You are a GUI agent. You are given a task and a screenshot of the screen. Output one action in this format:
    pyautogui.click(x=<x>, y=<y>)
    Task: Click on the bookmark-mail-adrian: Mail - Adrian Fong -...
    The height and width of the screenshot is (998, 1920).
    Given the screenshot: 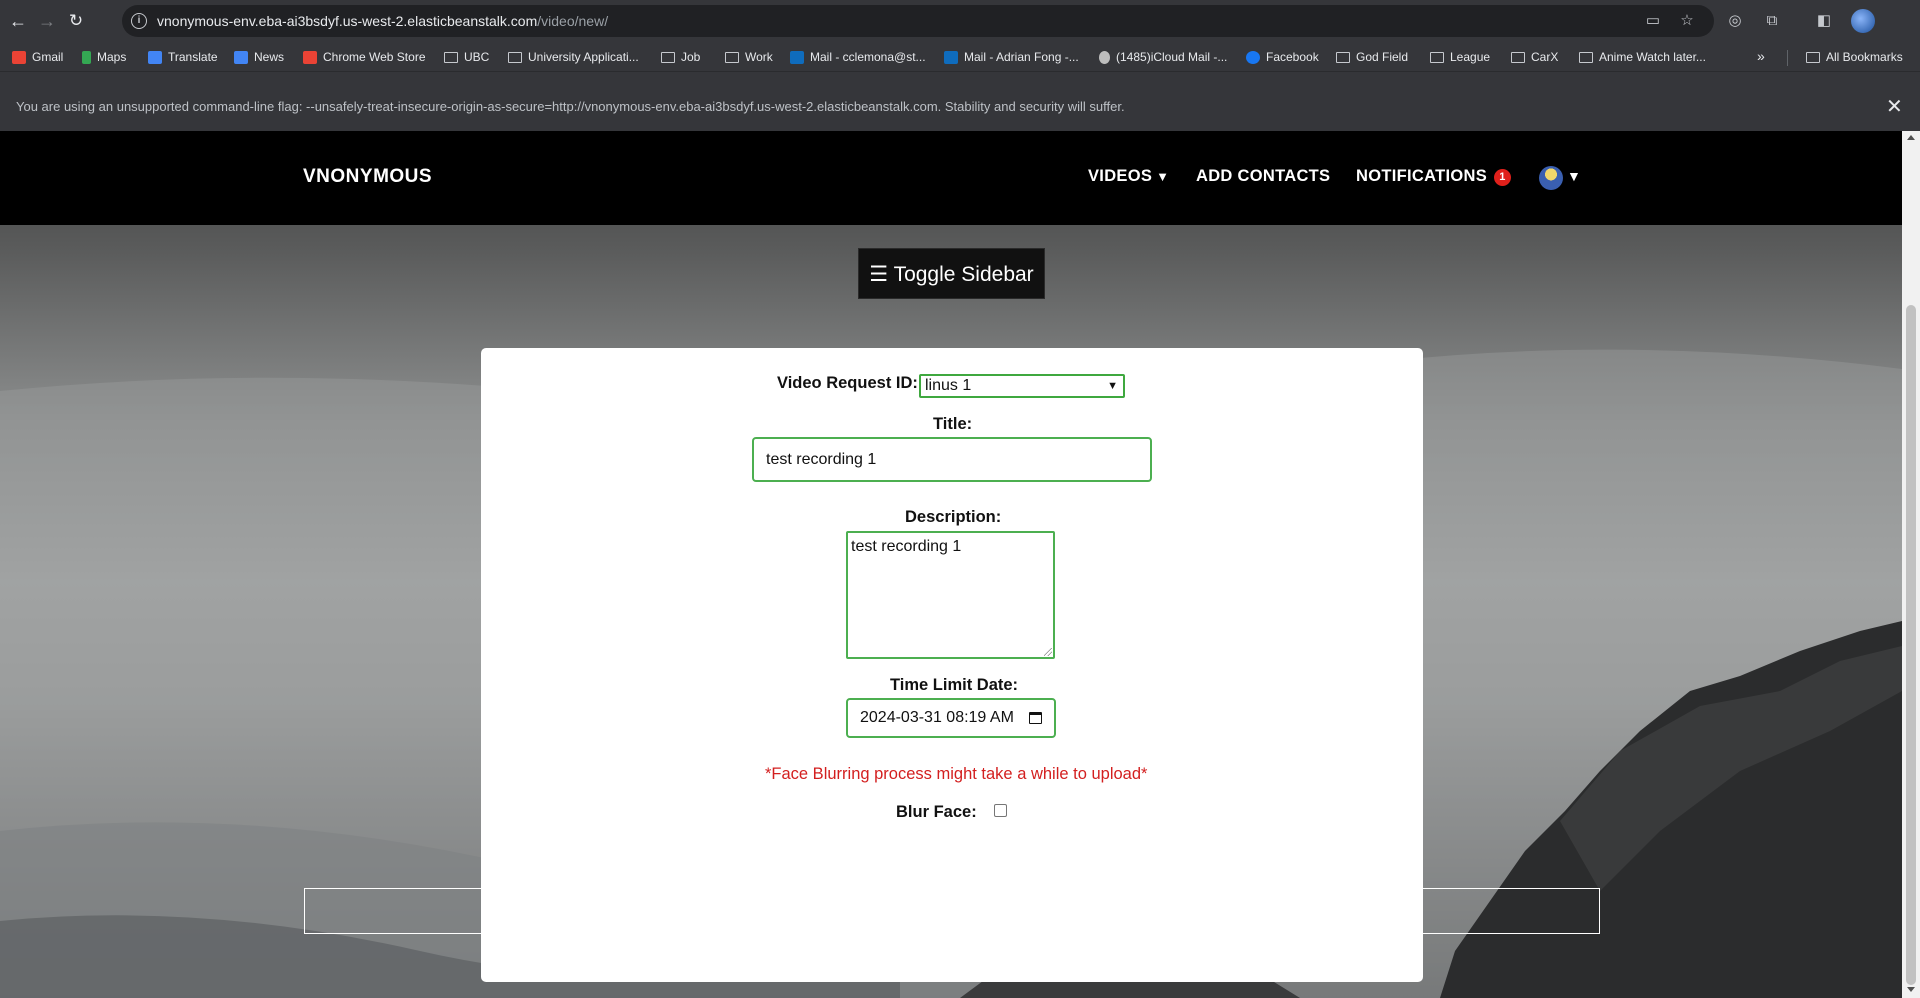 What is the action you would take?
    pyautogui.click(x=1011, y=57)
    